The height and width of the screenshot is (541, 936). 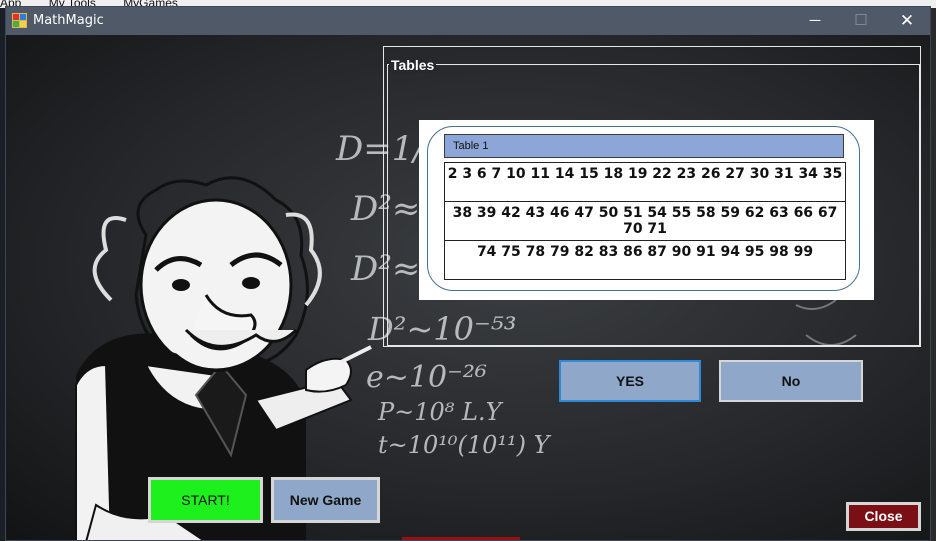 I want to click on new-game-button: New Game, so click(x=325, y=500).